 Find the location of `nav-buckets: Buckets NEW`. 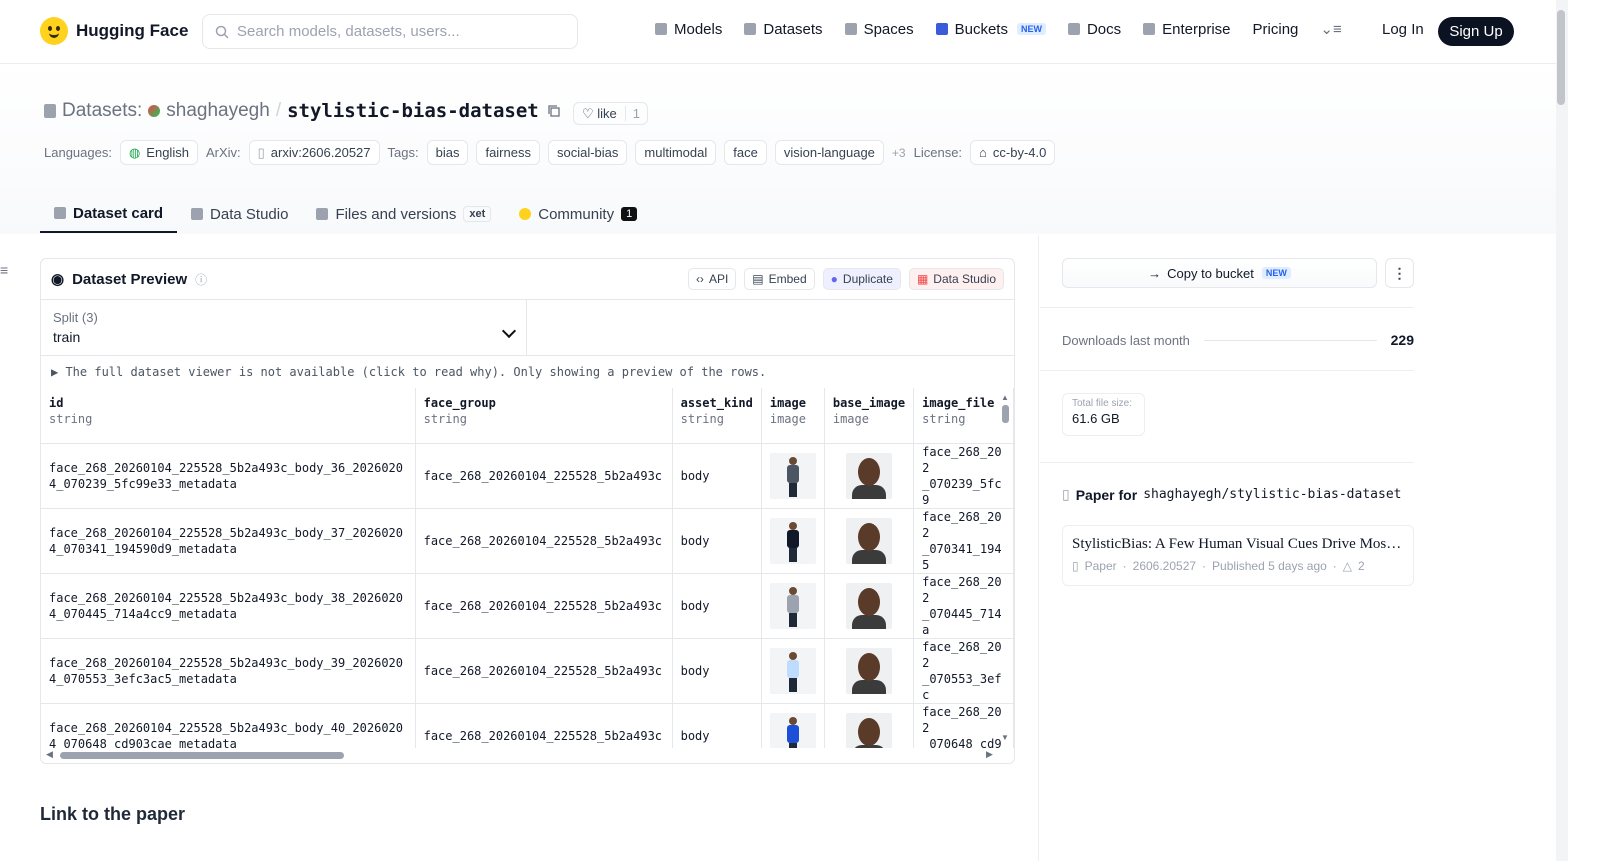

nav-buckets: Buckets NEW is located at coordinates (990, 29).